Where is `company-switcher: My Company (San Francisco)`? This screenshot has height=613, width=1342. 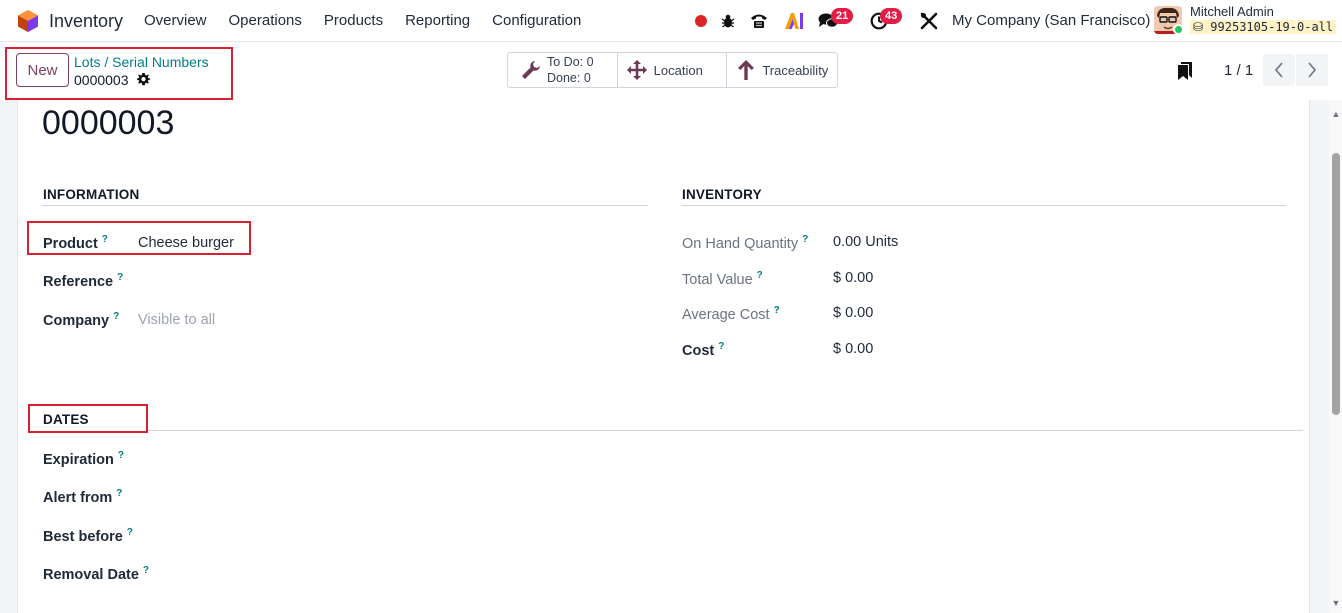
company-switcher: My Company (San Francisco) is located at coordinates (1051, 20).